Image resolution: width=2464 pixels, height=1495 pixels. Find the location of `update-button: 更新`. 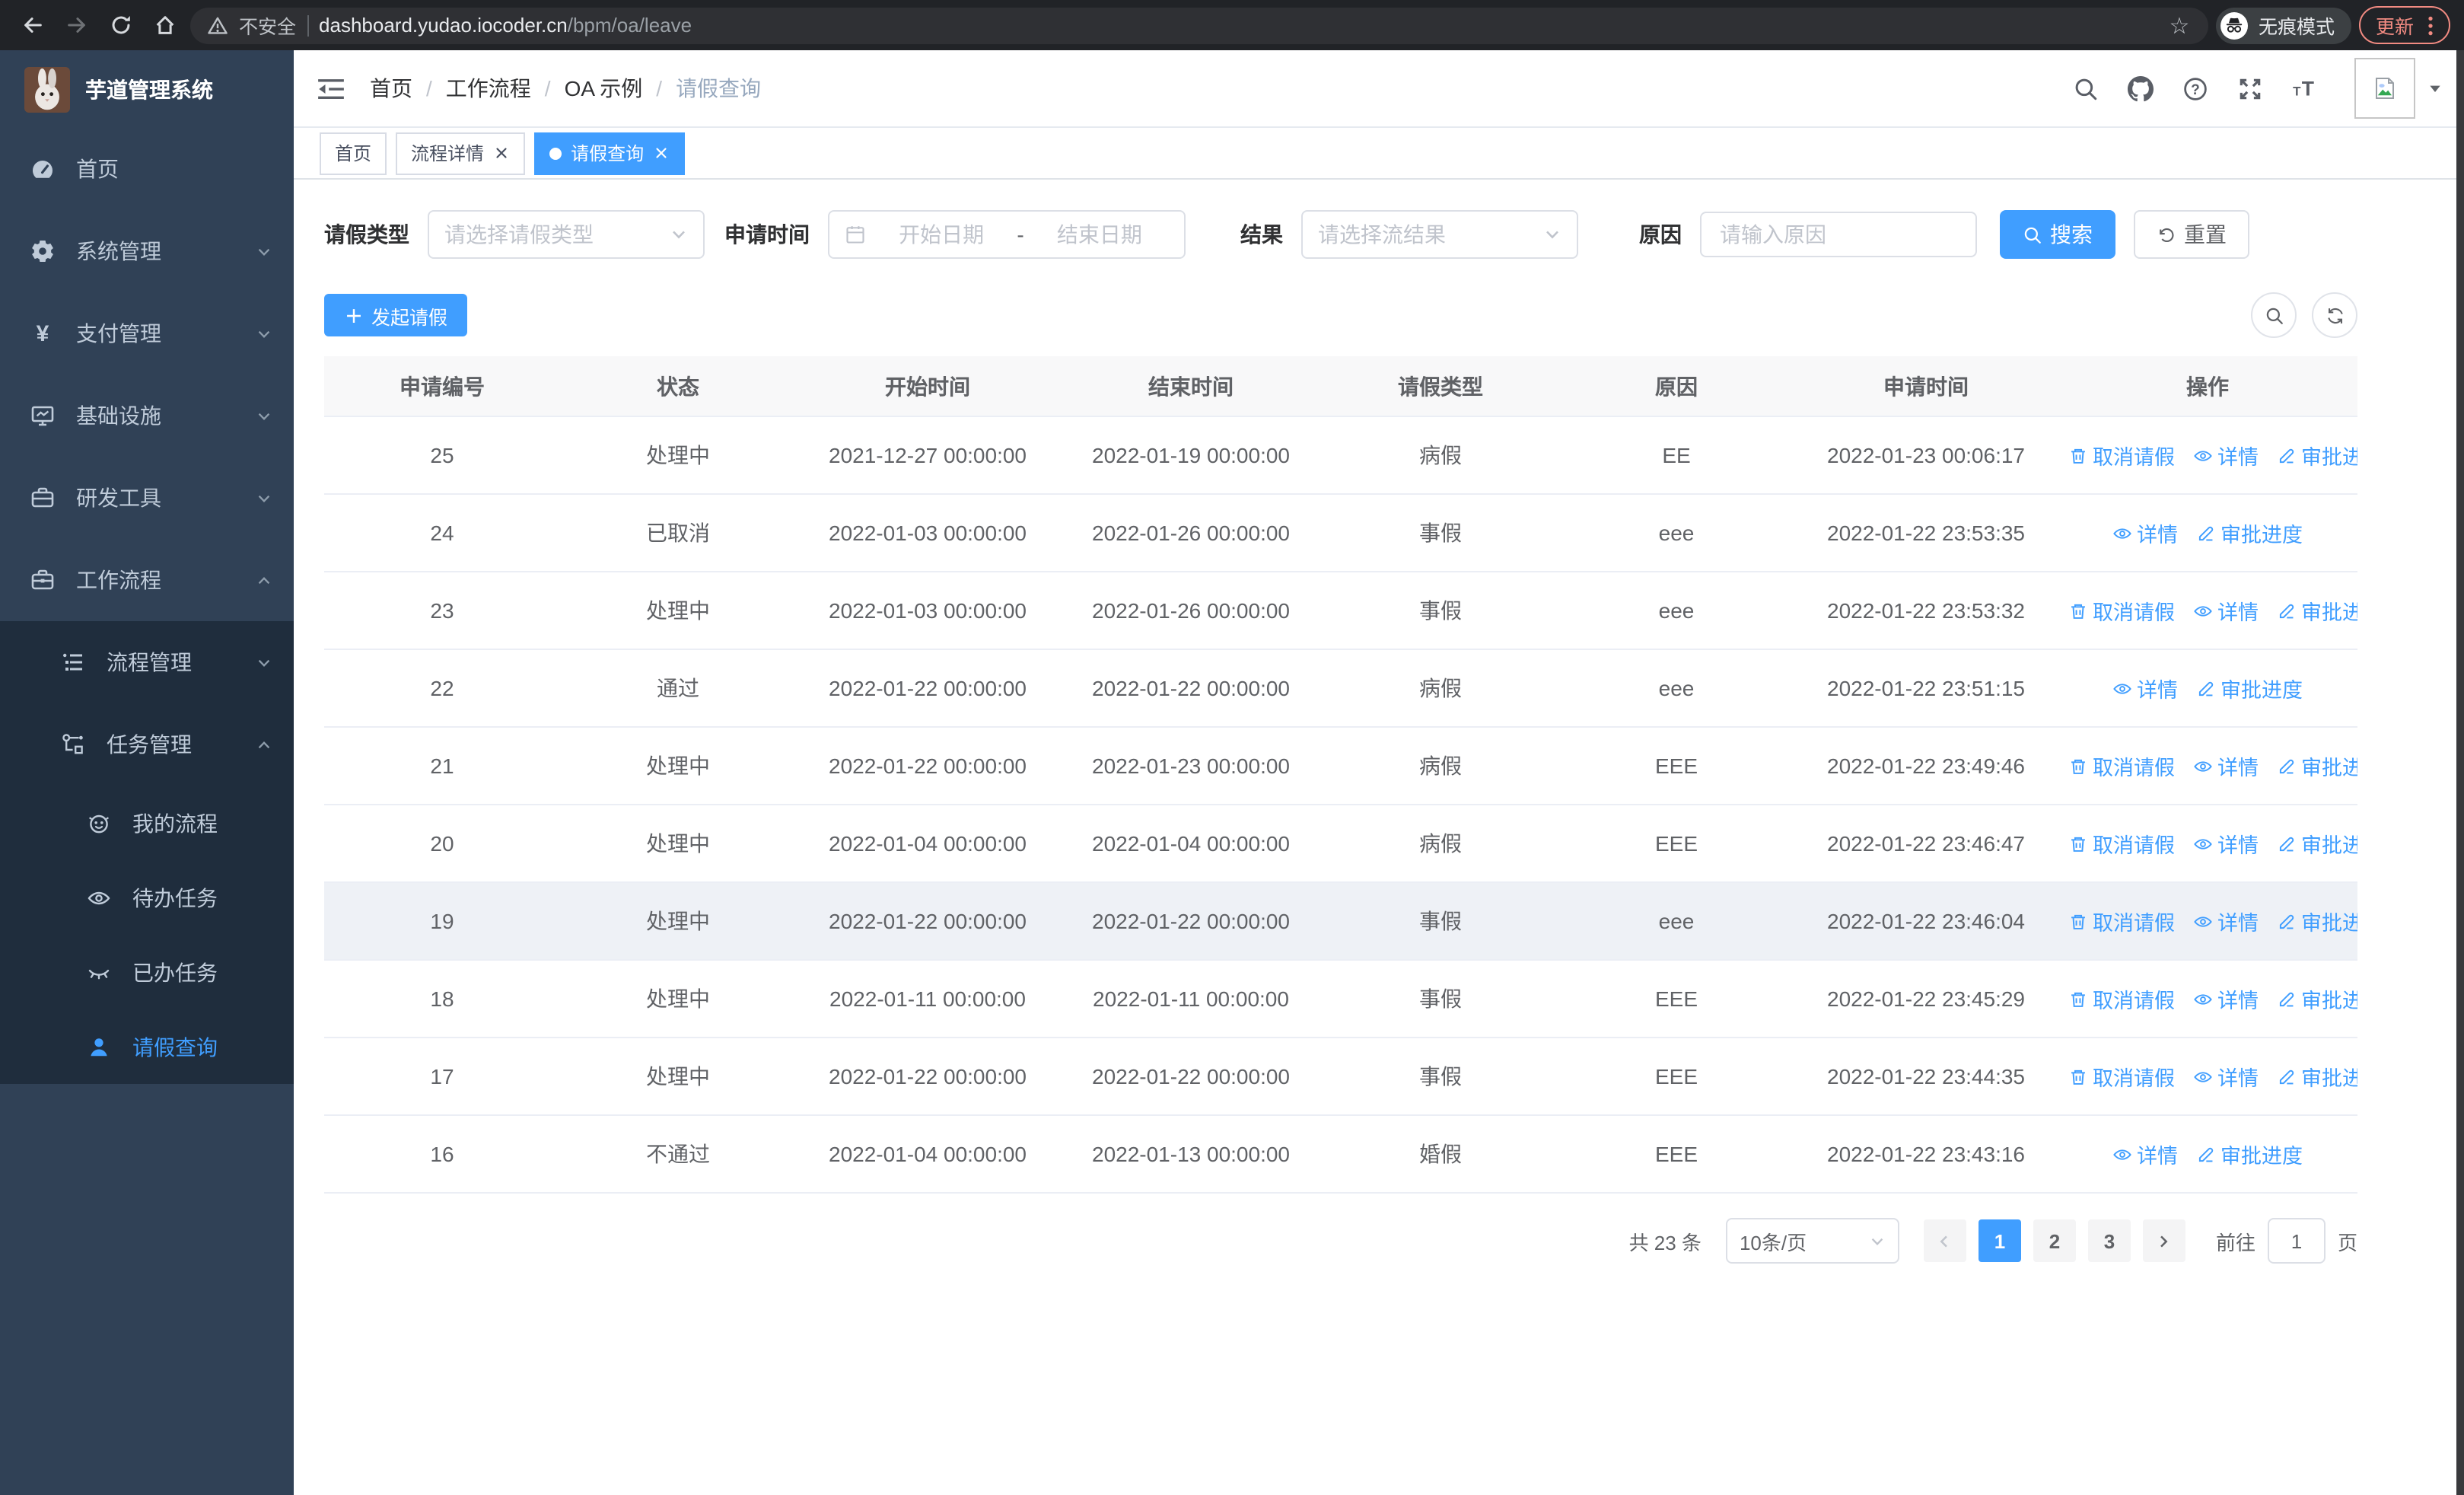

update-button: 更新 is located at coordinates (2404, 25).